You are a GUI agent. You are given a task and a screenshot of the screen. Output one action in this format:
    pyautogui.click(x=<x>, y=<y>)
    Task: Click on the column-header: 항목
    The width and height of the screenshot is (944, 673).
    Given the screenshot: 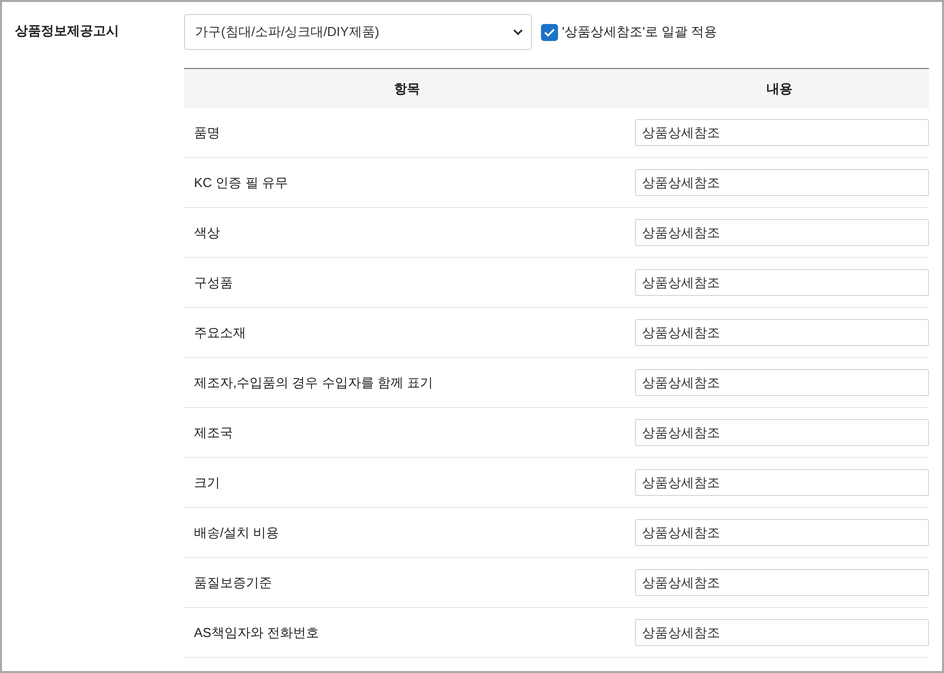 What is the action you would take?
    pyautogui.click(x=407, y=88)
    